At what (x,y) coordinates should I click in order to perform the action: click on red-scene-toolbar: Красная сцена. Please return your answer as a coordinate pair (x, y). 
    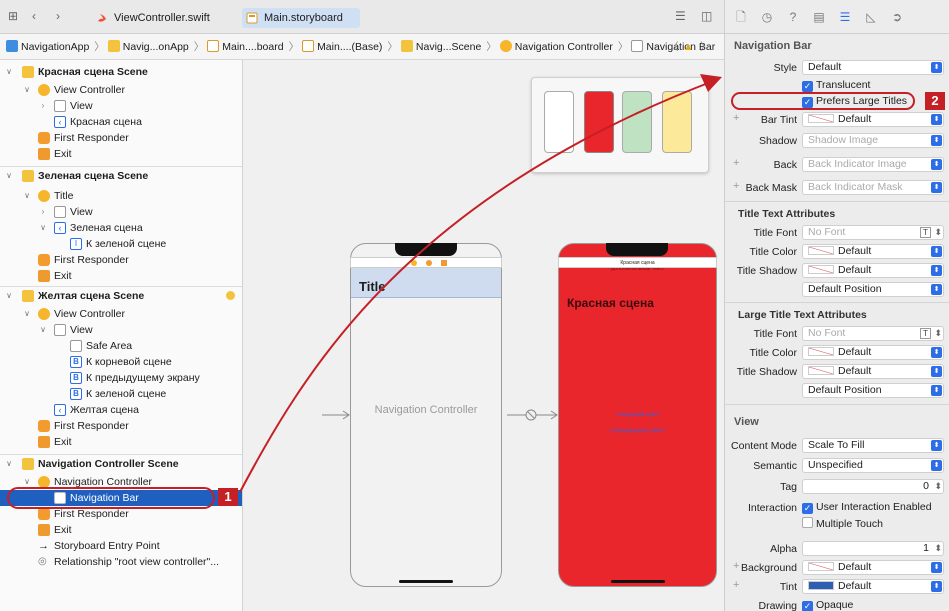
    Looking at the image, I should click on (637, 262).